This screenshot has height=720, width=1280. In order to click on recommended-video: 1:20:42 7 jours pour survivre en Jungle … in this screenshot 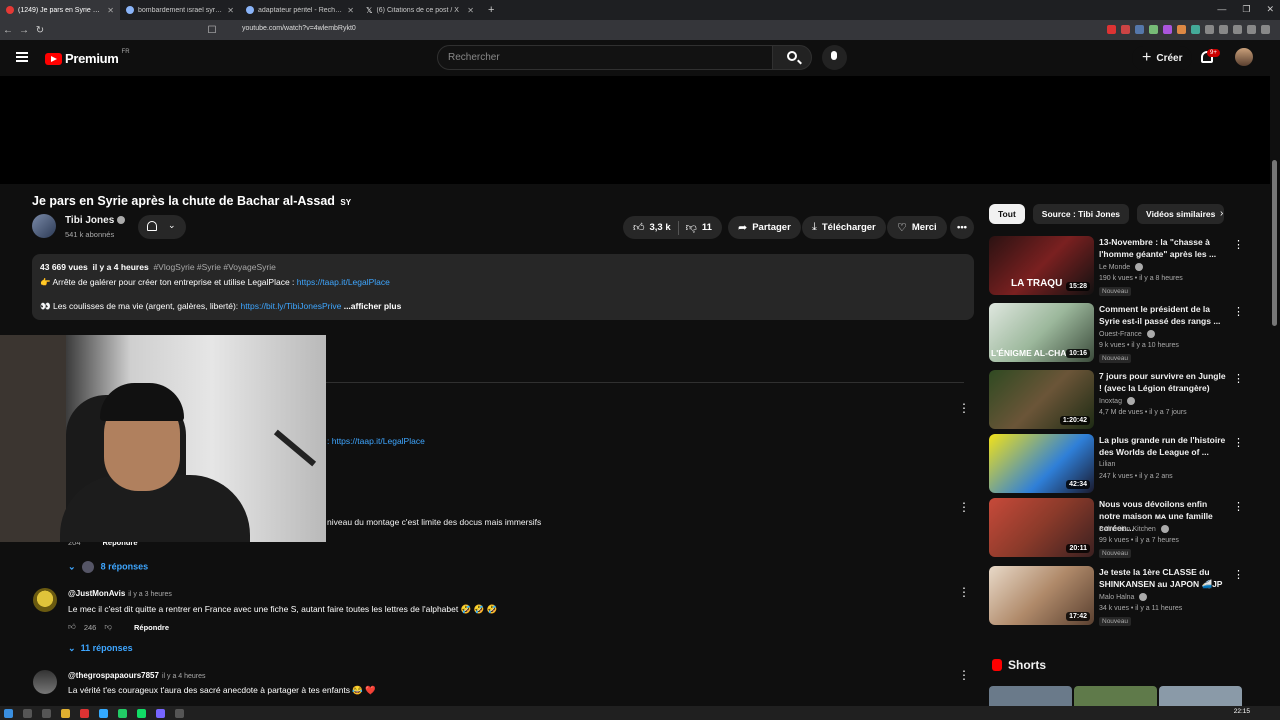, I will do `click(1116, 400)`.